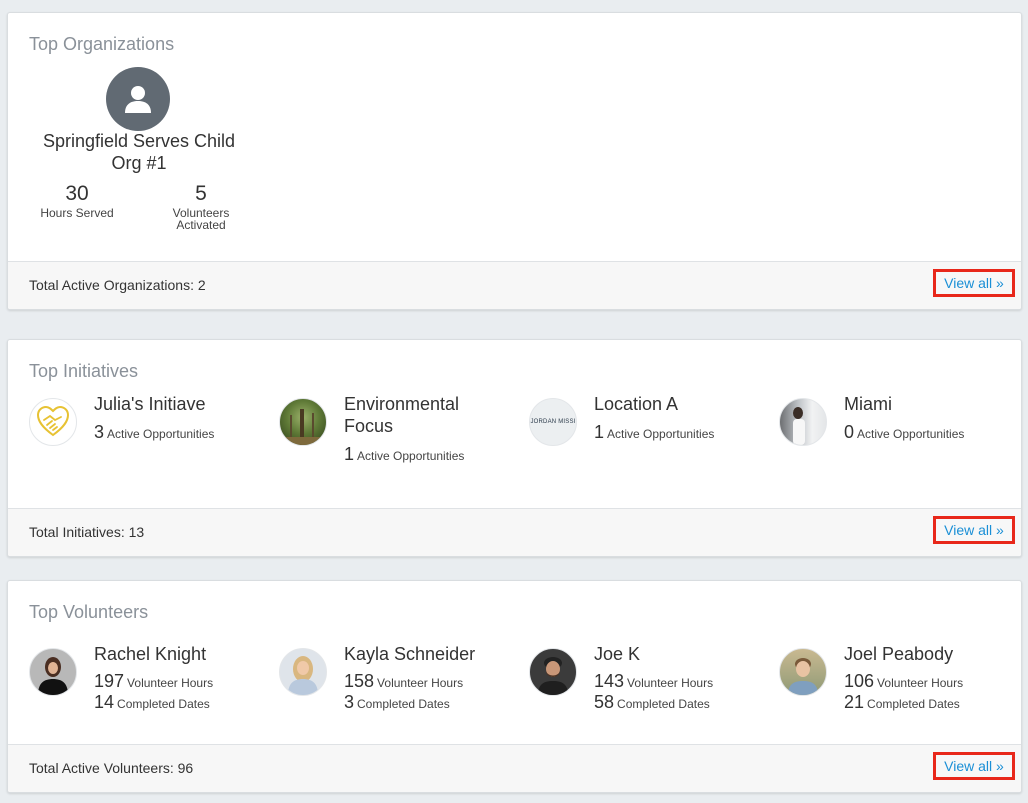 The image size is (1028, 803). Describe the element at coordinates (899, 654) in the screenshot. I see `volunteer-name: Joel Peabody` at that location.